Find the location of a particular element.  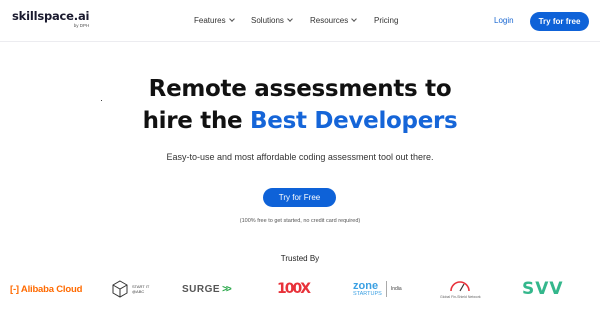

trusted-by-heading: Trusted By is located at coordinates (300, 258).